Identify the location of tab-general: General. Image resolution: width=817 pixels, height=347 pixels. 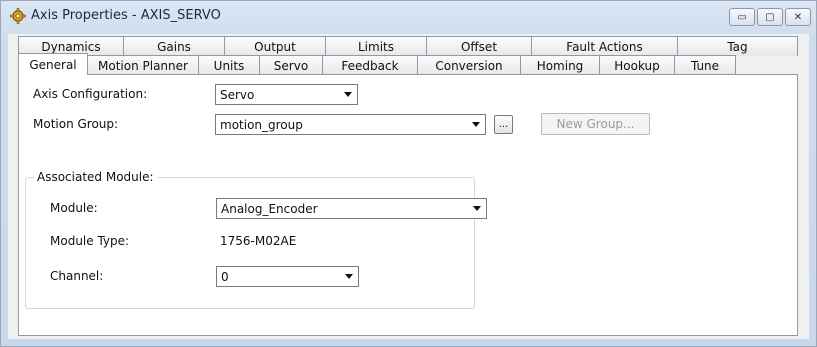
(53, 64).